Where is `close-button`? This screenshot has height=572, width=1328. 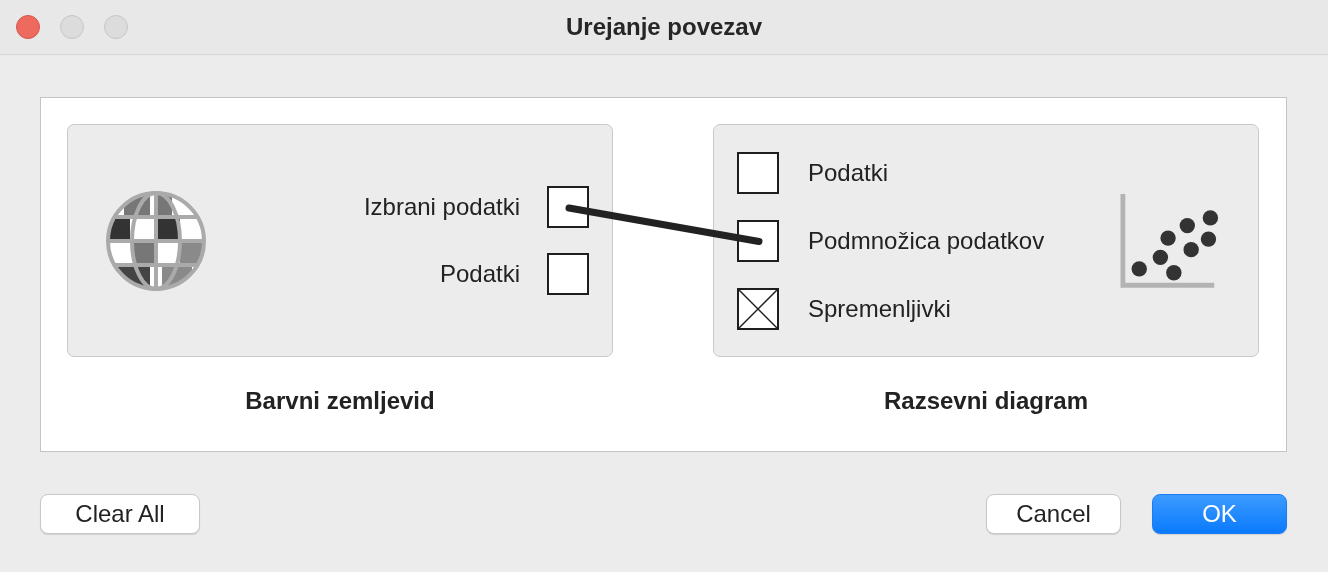
close-button is located at coordinates (28, 27).